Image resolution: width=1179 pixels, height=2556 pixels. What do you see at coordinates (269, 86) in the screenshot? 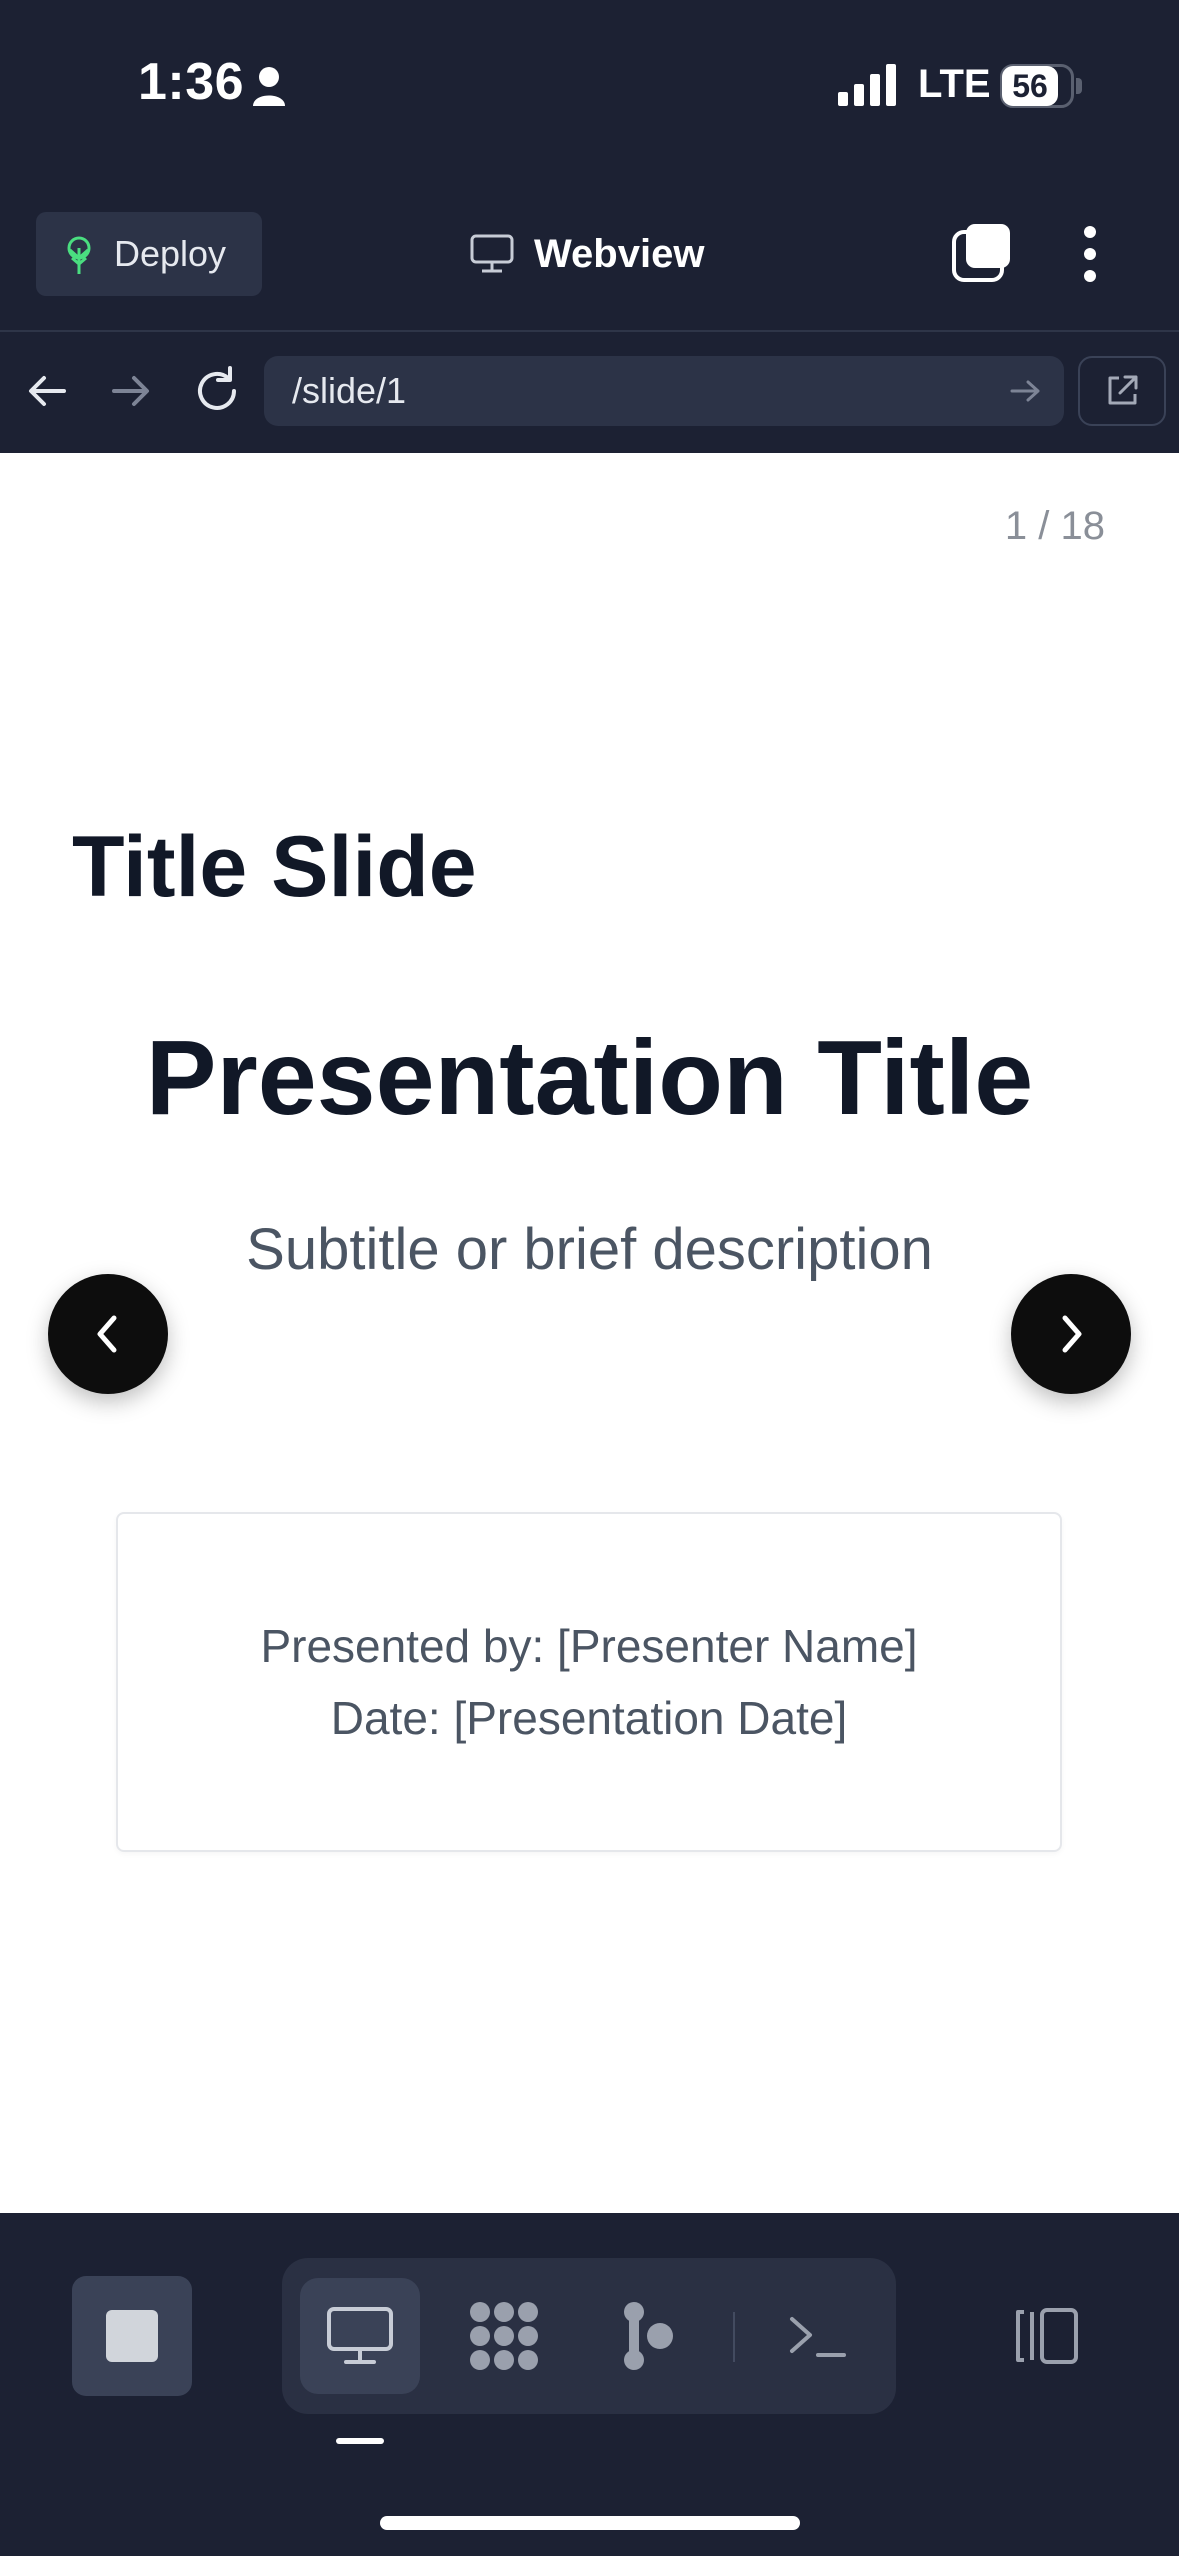
I see `person-icon` at bounding box center [269, 86].